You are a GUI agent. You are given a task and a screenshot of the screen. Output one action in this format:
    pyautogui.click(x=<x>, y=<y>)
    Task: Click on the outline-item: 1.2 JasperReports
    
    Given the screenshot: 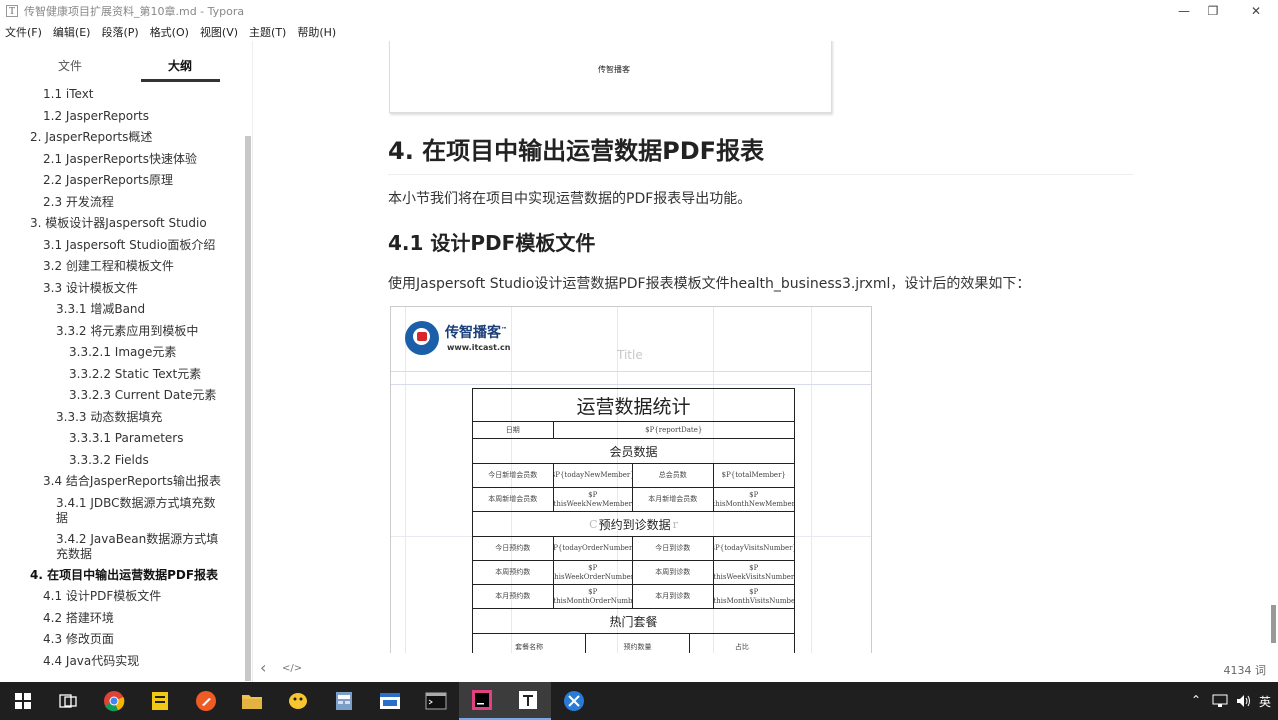 What is the action you would take?
    pyautogui.click(x=122, y=120)
    